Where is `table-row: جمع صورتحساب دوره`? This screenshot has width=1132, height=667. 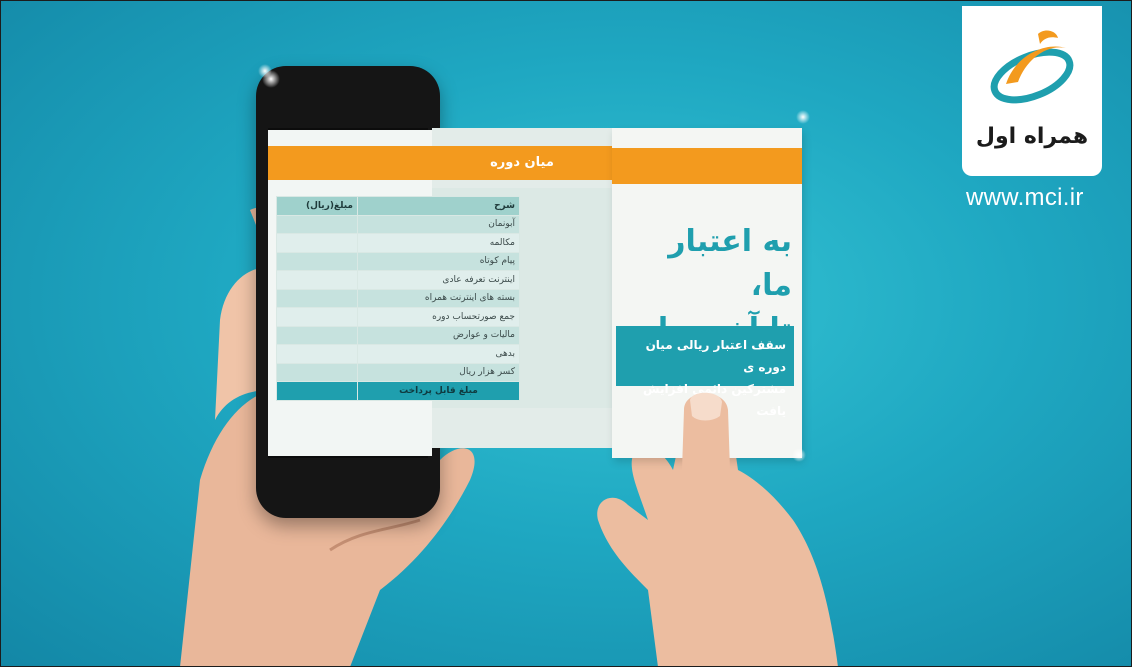 table-row: جمع صورتحساب دوره is located at coordinates (398, 317).